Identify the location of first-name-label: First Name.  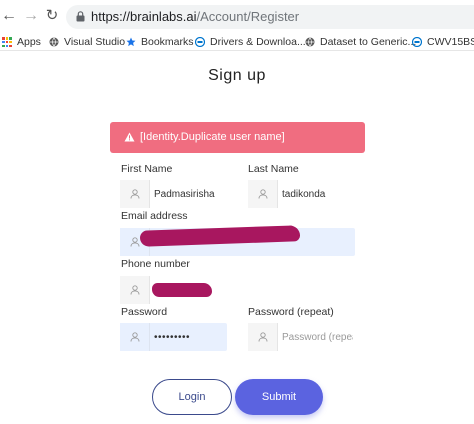
(147, 169).